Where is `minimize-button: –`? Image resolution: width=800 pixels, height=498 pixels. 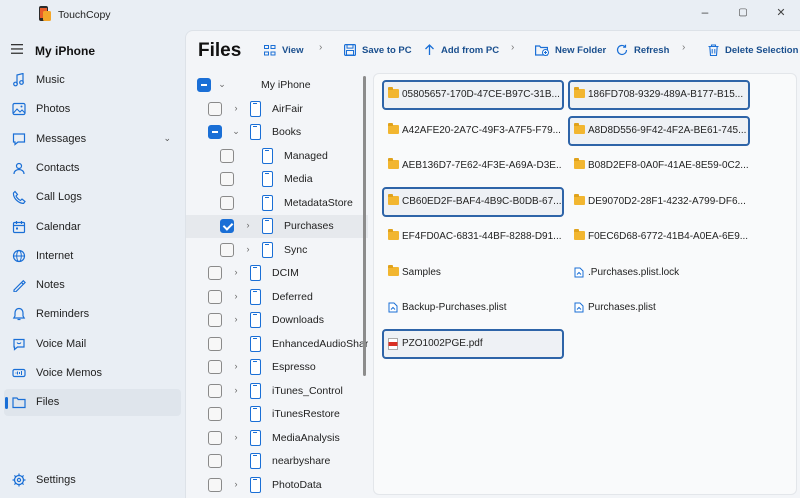
minimize-button: – is located at coordinates (705, 12).